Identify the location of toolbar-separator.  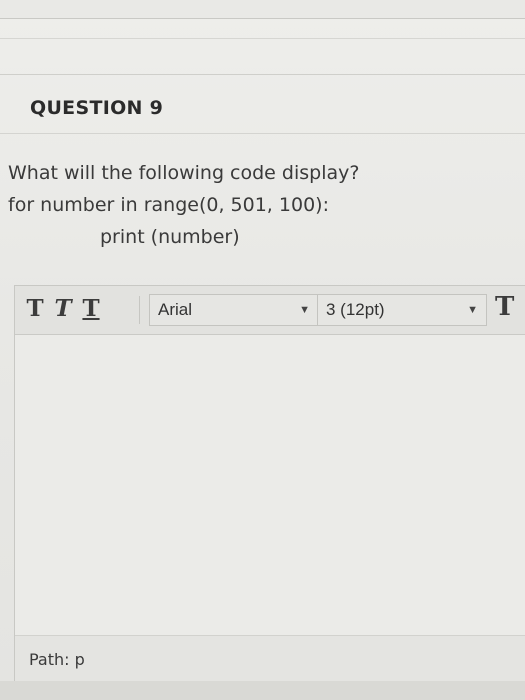
(139, 310).